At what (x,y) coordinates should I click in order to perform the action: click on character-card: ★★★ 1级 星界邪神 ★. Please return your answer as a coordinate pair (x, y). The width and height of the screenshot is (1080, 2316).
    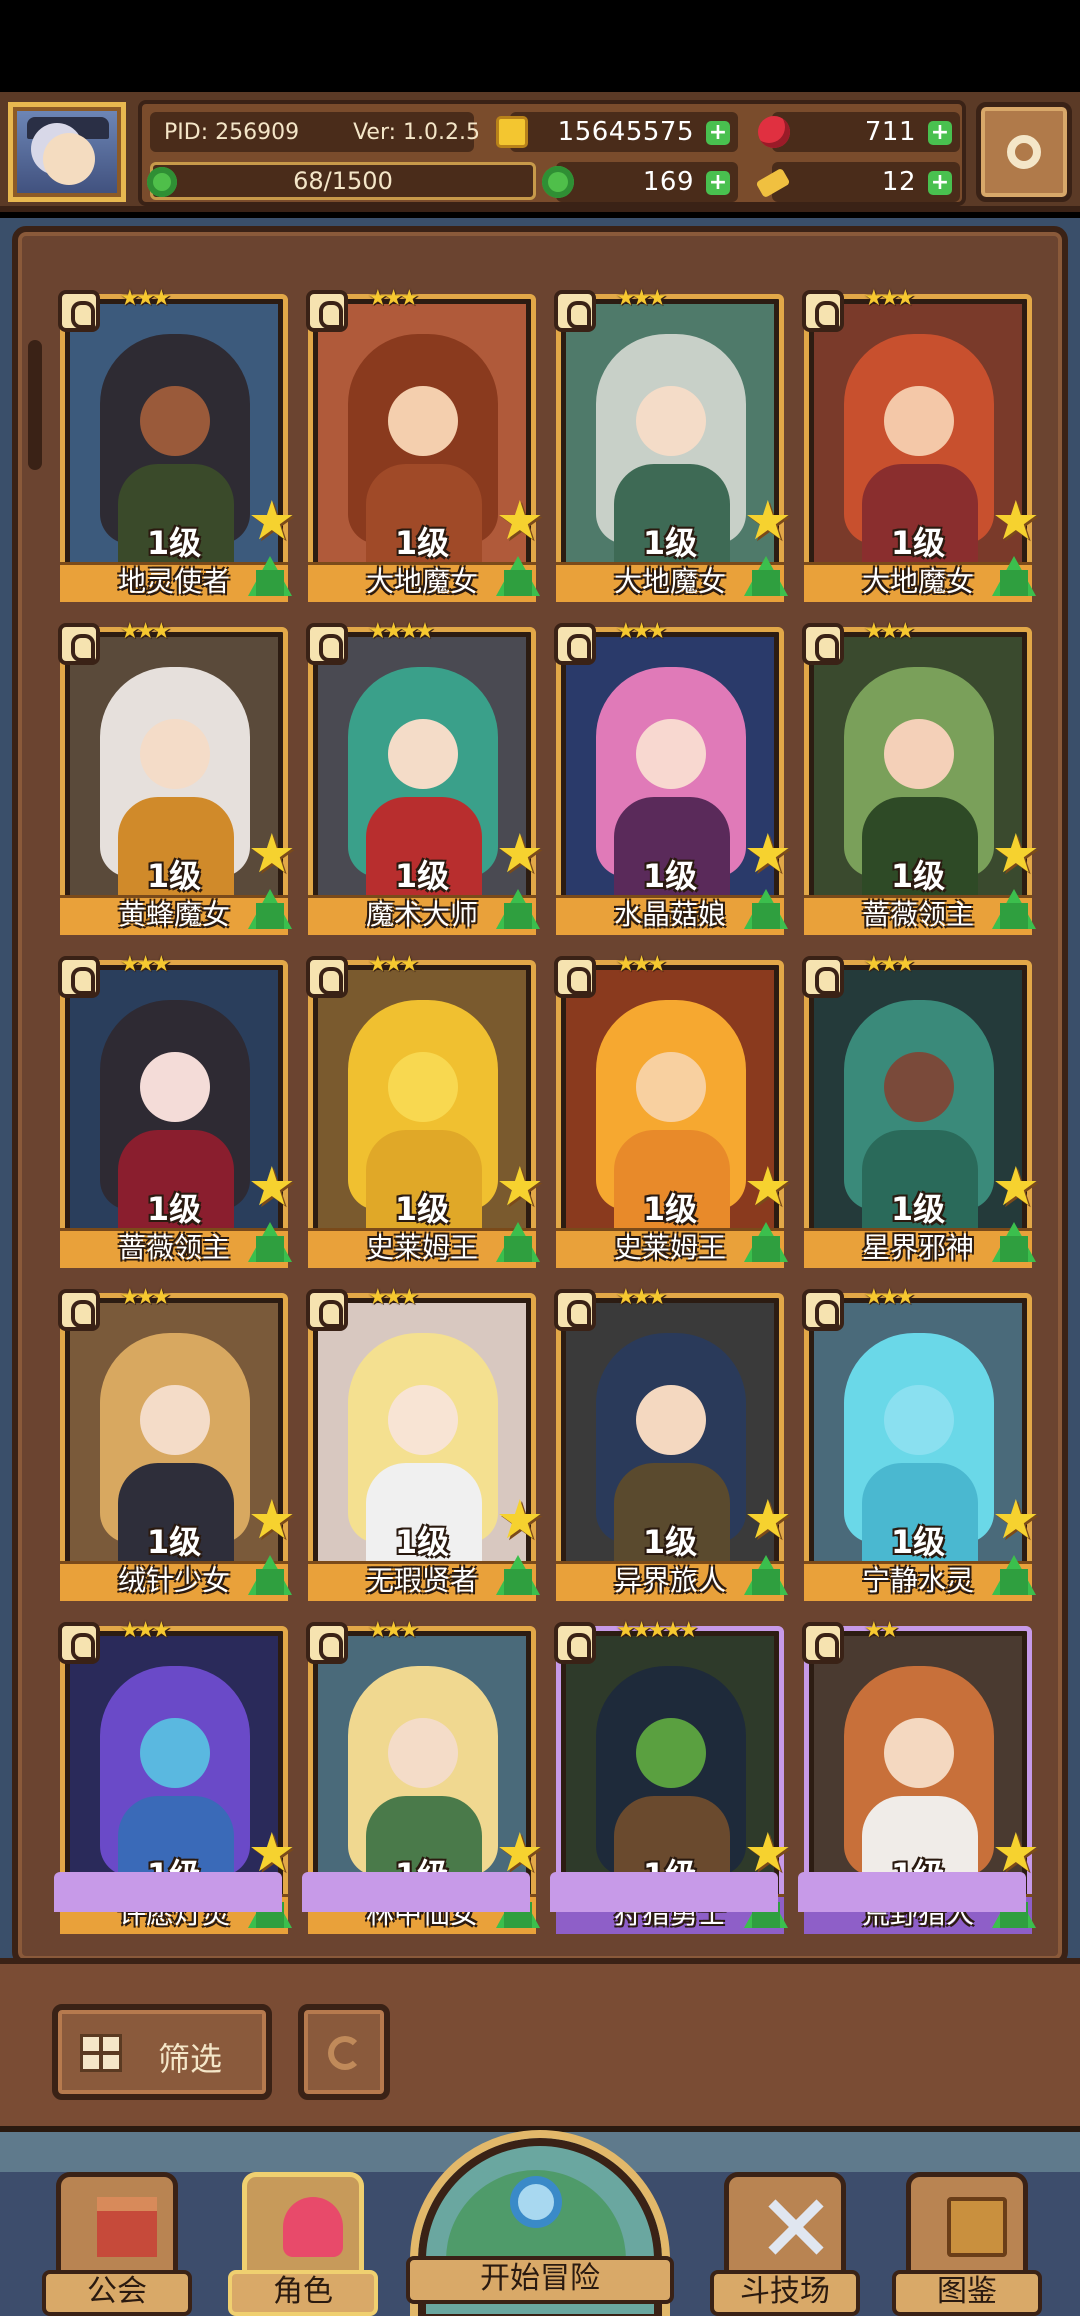
    Looking at the image, I should click on (921, 1110).